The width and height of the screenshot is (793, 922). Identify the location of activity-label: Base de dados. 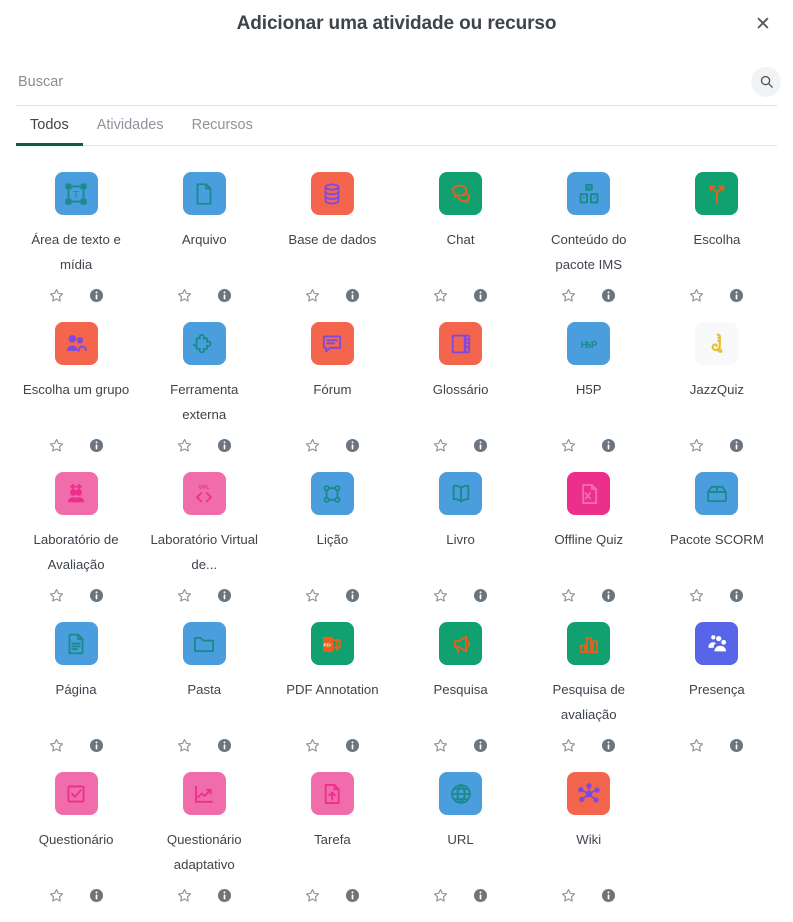
(332, 239).